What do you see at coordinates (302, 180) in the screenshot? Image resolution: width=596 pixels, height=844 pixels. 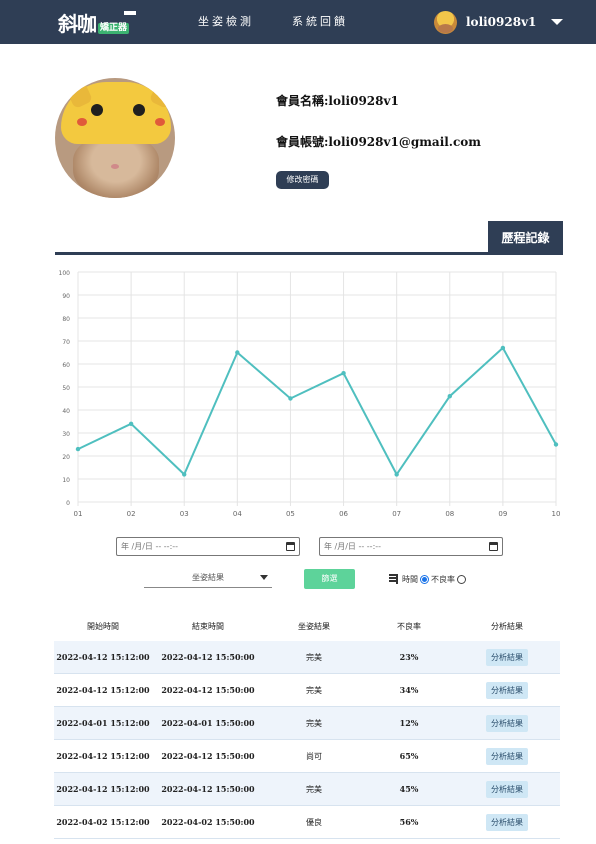 I see `change-password-button: 修改密碼` at bounding box center [302, 180].